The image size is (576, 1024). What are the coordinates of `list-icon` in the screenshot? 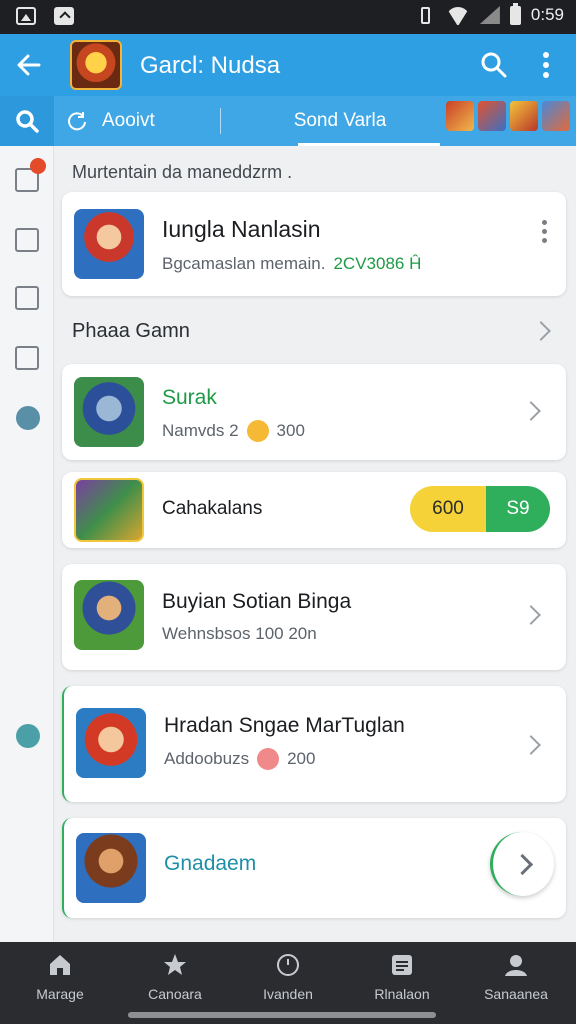 It's located at (402, 965).